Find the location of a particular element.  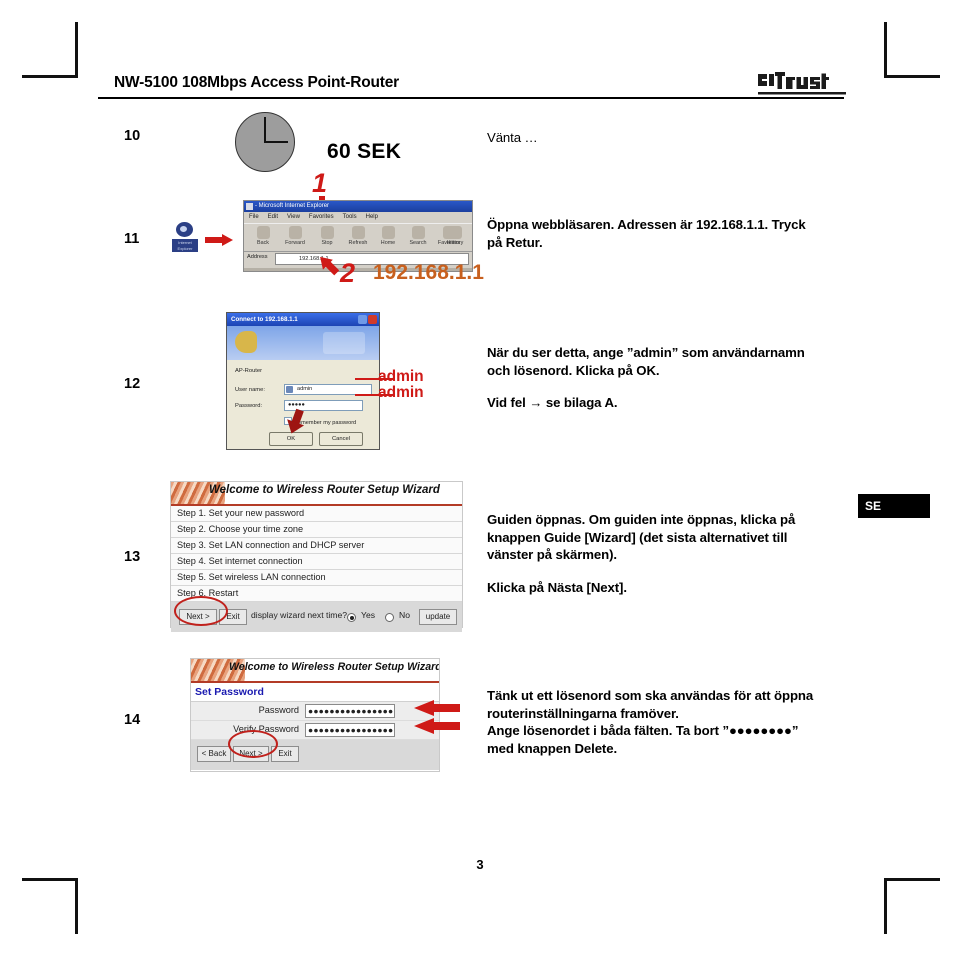

login-dialog-hero is located at coordinates (303, 343).